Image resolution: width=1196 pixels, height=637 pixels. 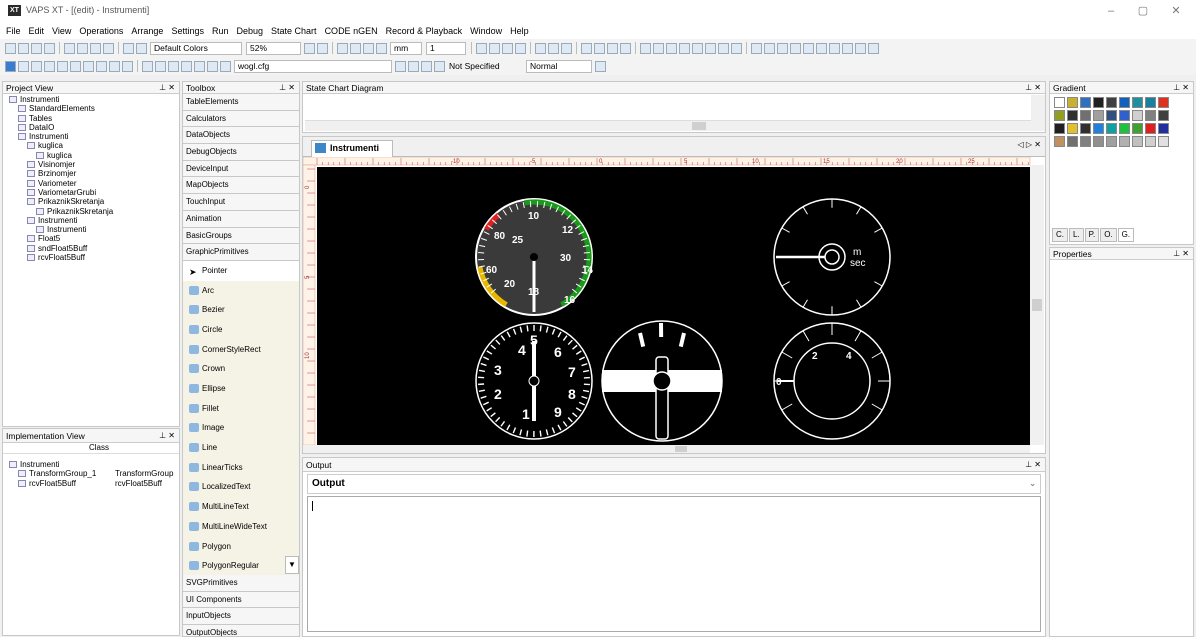 What do you see at coordinates (94, 238) in the screenshot?
I see `tree-item: Float5` at bounding box center [94, 238].